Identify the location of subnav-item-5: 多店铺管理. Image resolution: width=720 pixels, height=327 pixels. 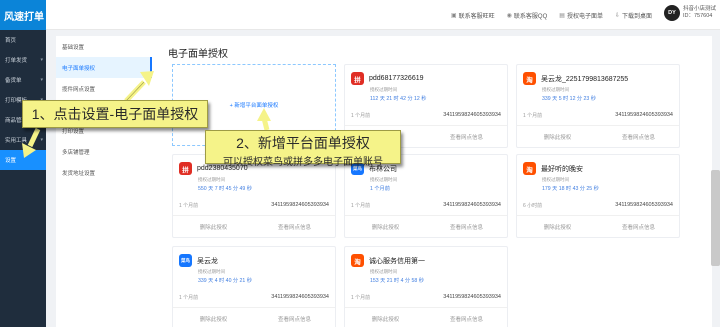
(104, 151).